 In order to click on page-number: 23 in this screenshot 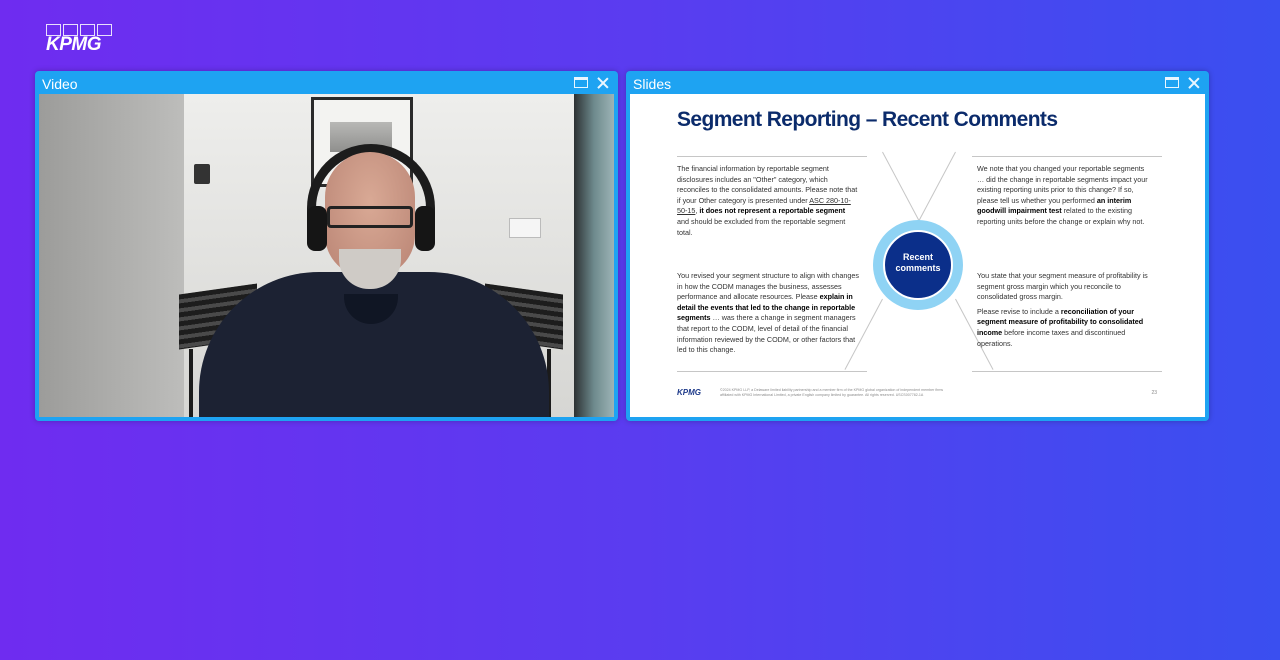, I will do `click(1154, 393)`.